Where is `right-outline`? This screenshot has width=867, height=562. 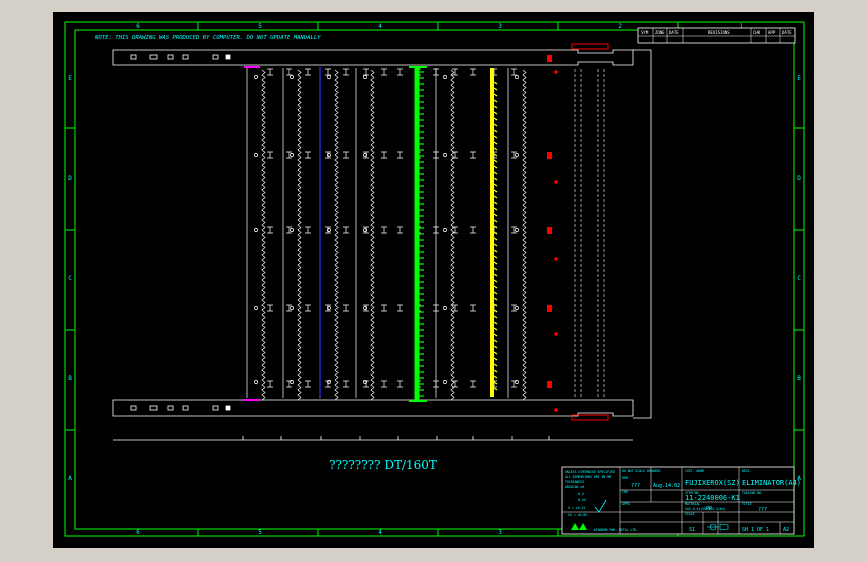
right-outline is located at coordinates (642, 234).